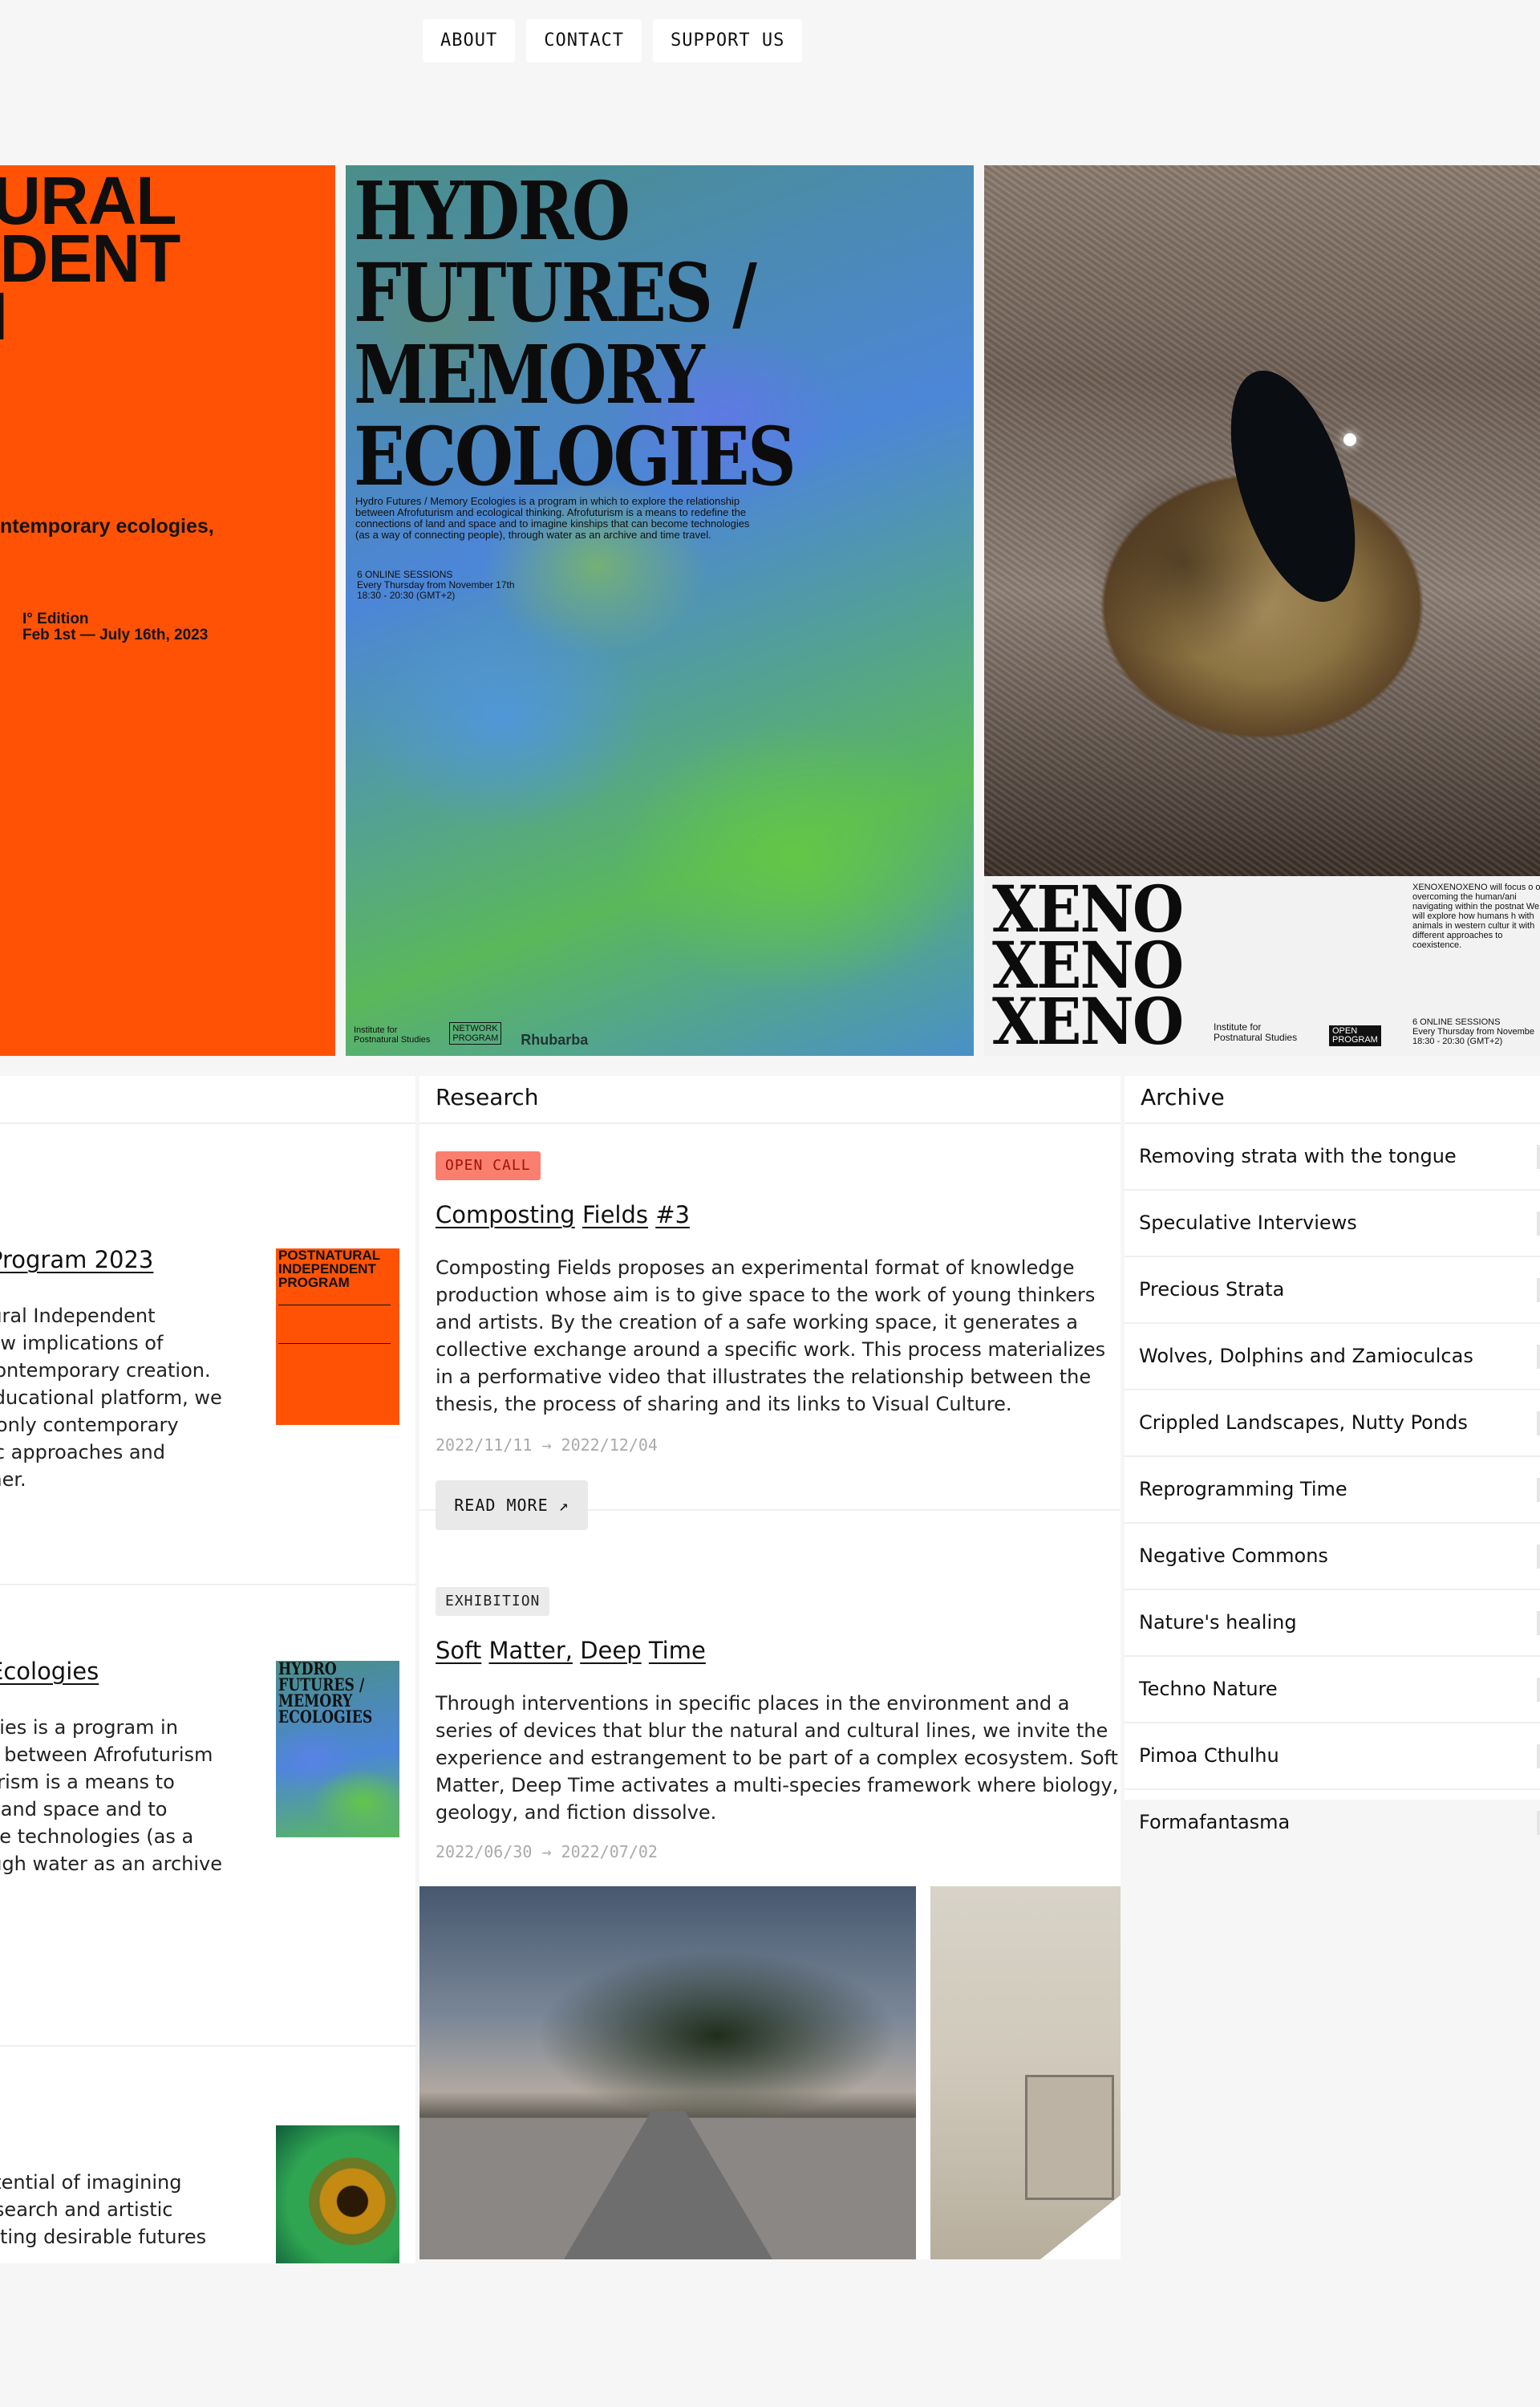 The width and height of the screenshot is (1540, 2407). I want to click on archive-item: Precious Strata, so click(1332, 1291).